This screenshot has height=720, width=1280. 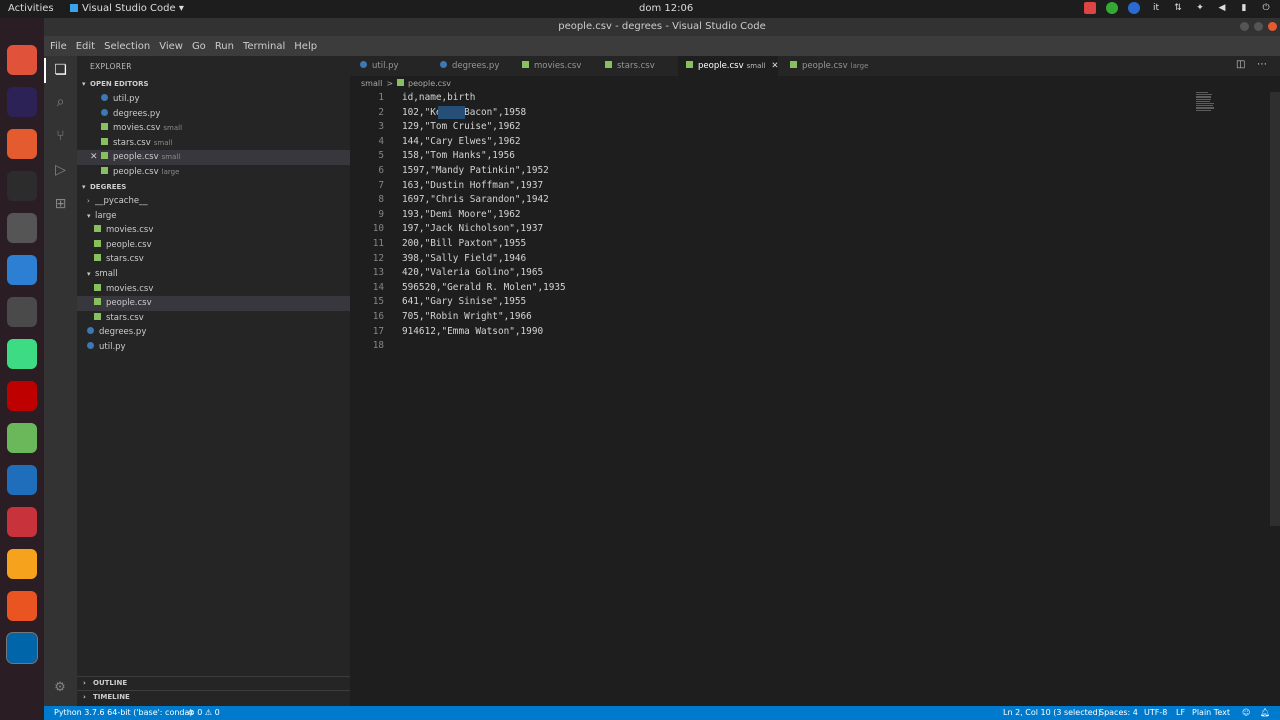 I want to click on app-menu: Visual Studio Code ▾, so click(x=127, y=8).